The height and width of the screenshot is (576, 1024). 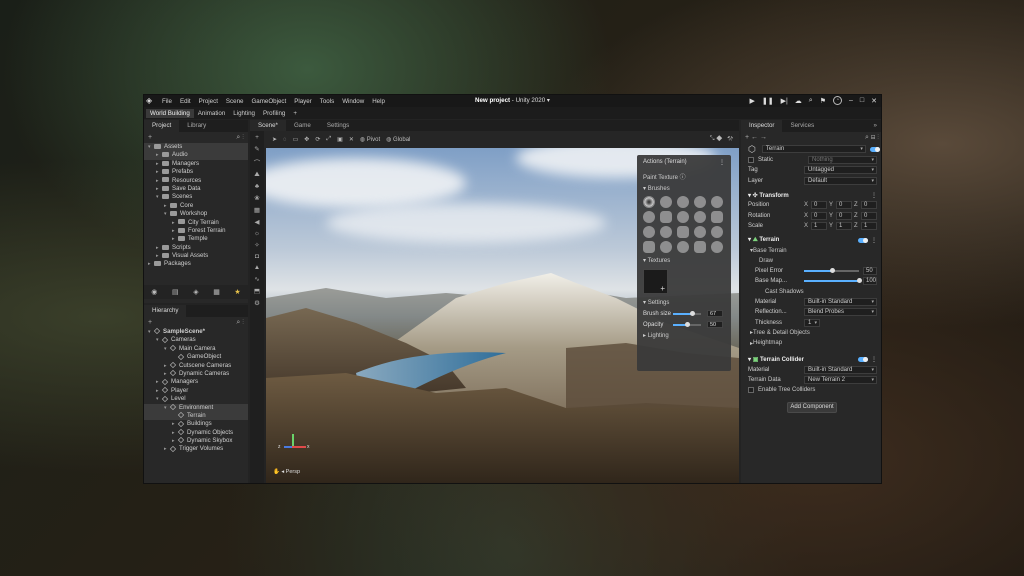 What do you see at coordinates (196, 382) in the screenshot?
I see `hierarchy-item: ▸ Managers` at bounding box center [196, 382].